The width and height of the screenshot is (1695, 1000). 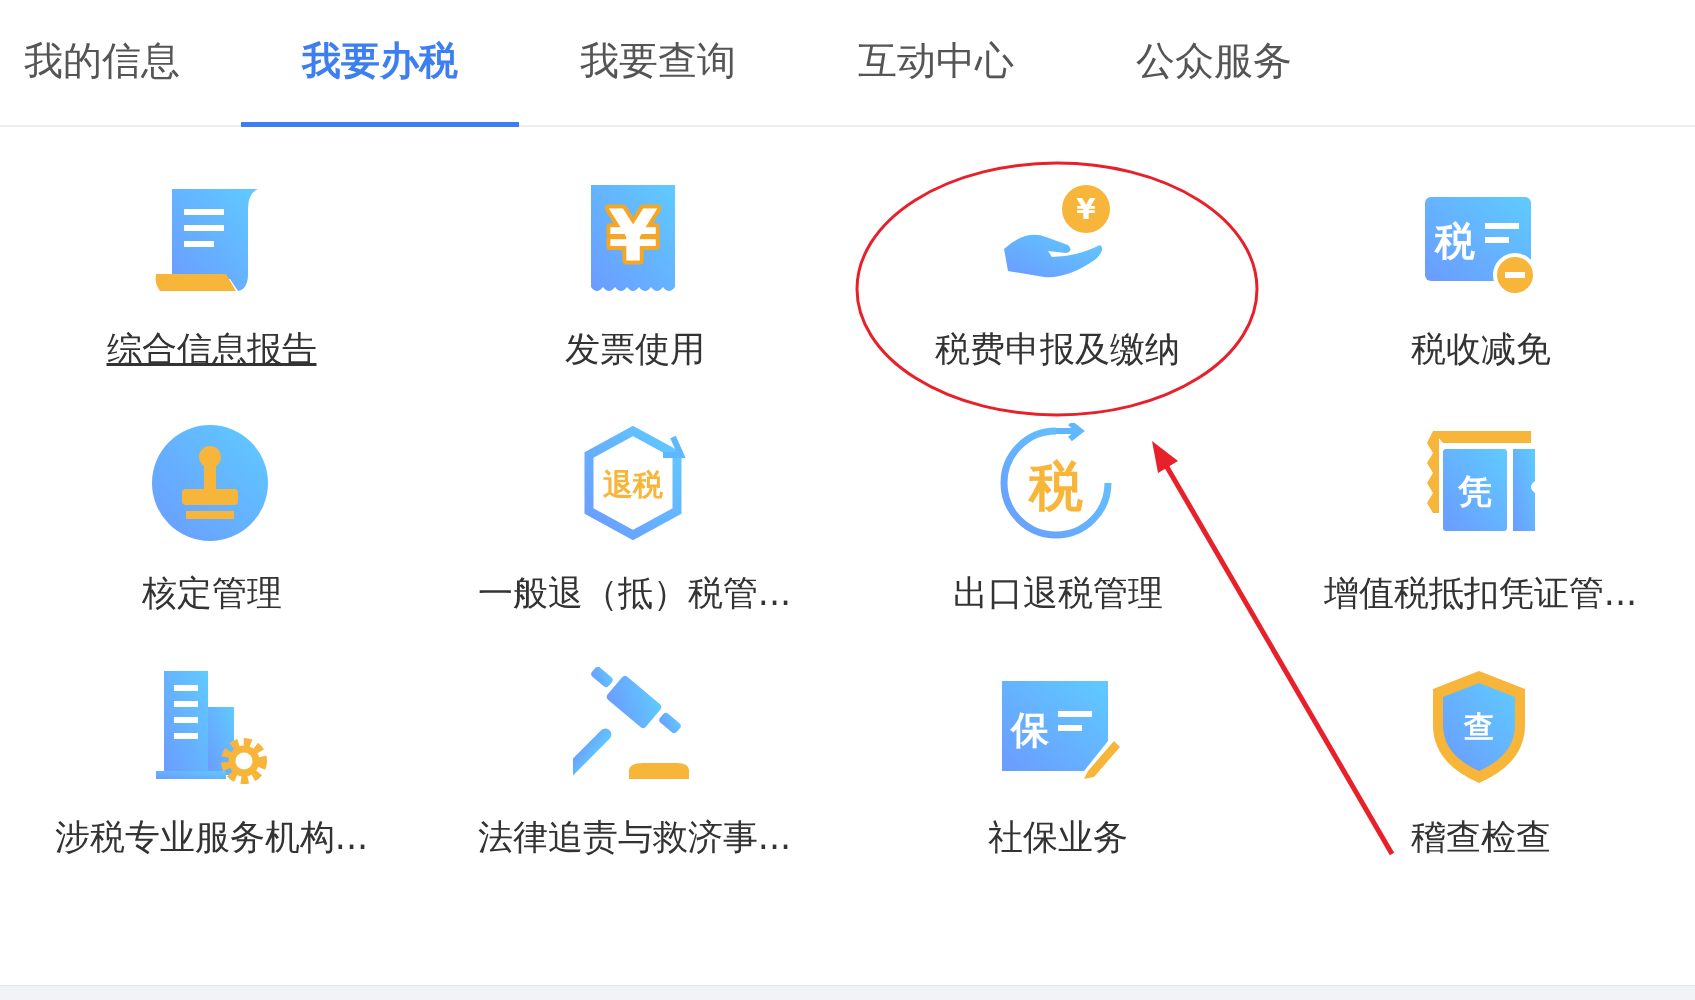 What do you see at coordinates (120, 63) in the screenshot?
I see `nav-tab: 我的信息` at bounding box center [120, 63].